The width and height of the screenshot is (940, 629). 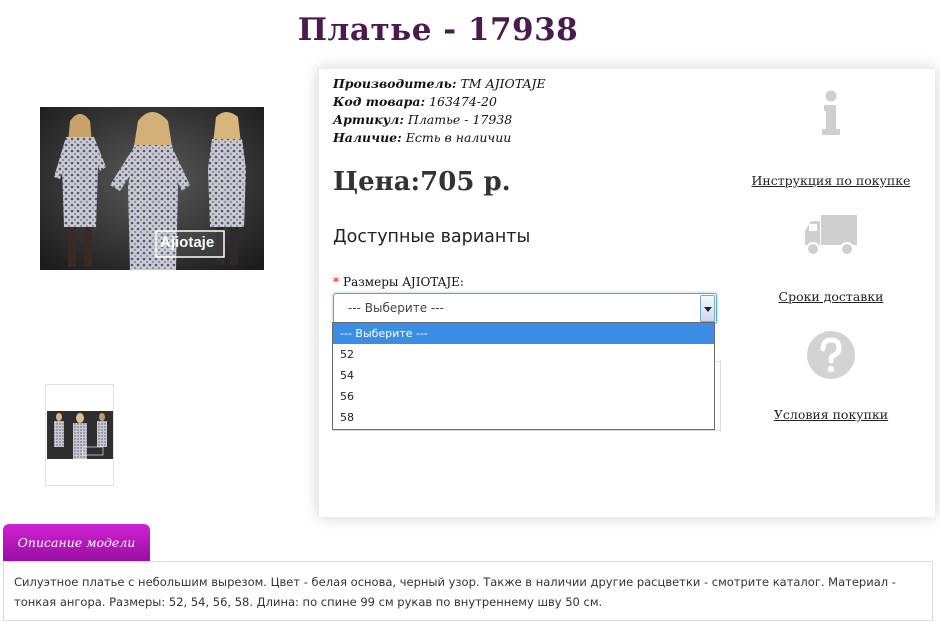 I want to click on variants-heading: Доступные варианты, so click(x=432, y=237).